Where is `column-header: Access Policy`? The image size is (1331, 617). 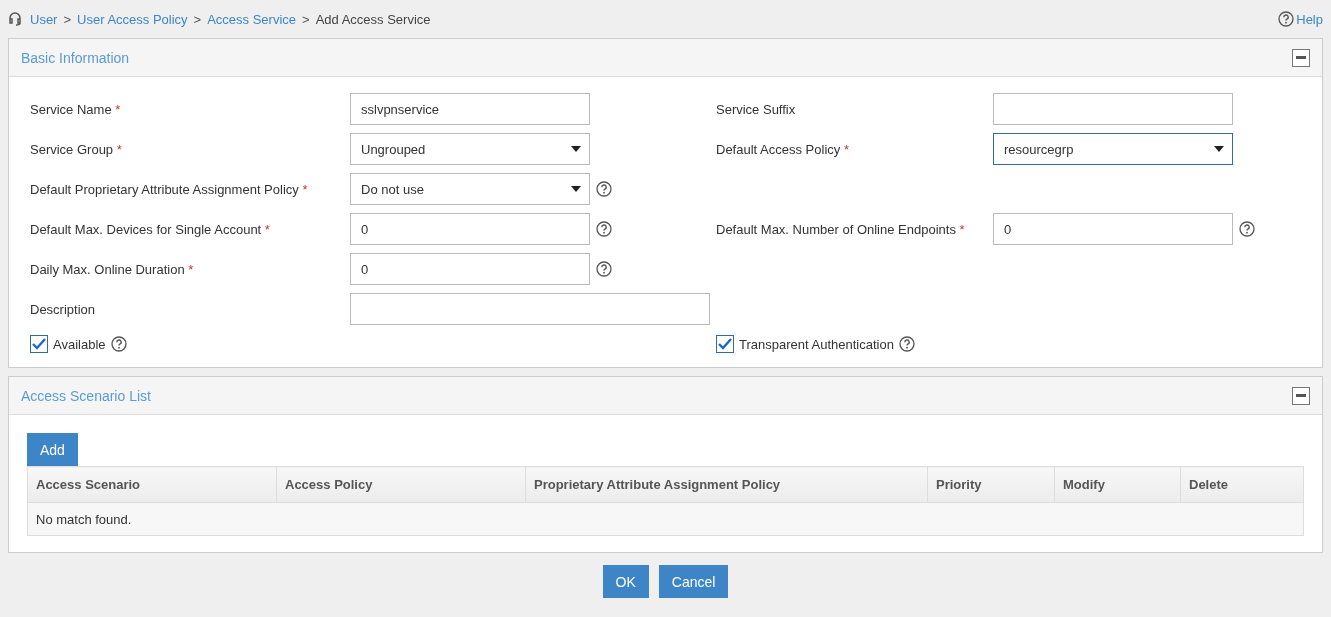
column-header: Access Policy is located at coordinates (401, 484).